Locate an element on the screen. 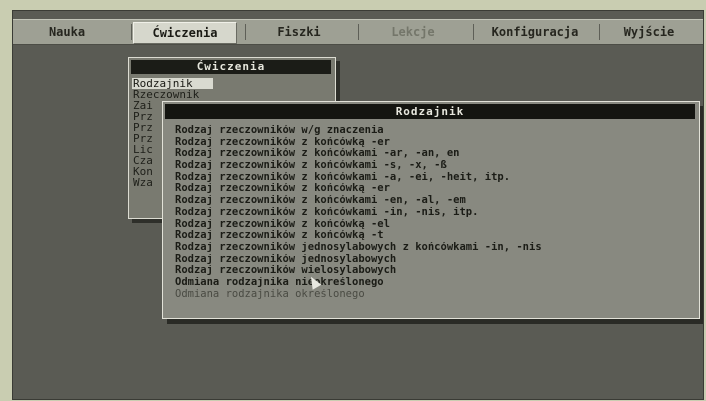  menu-fiszki: Fiszki is located at coordinates (299, 32).